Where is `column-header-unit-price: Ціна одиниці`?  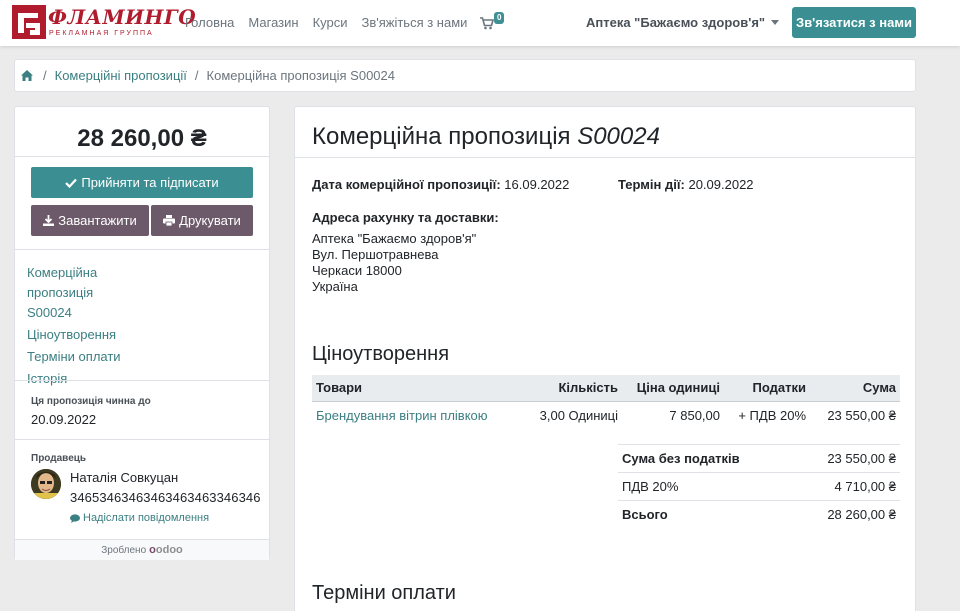 column-header-unit-price: Ціна одиниці is located at coordinates (673, 388).